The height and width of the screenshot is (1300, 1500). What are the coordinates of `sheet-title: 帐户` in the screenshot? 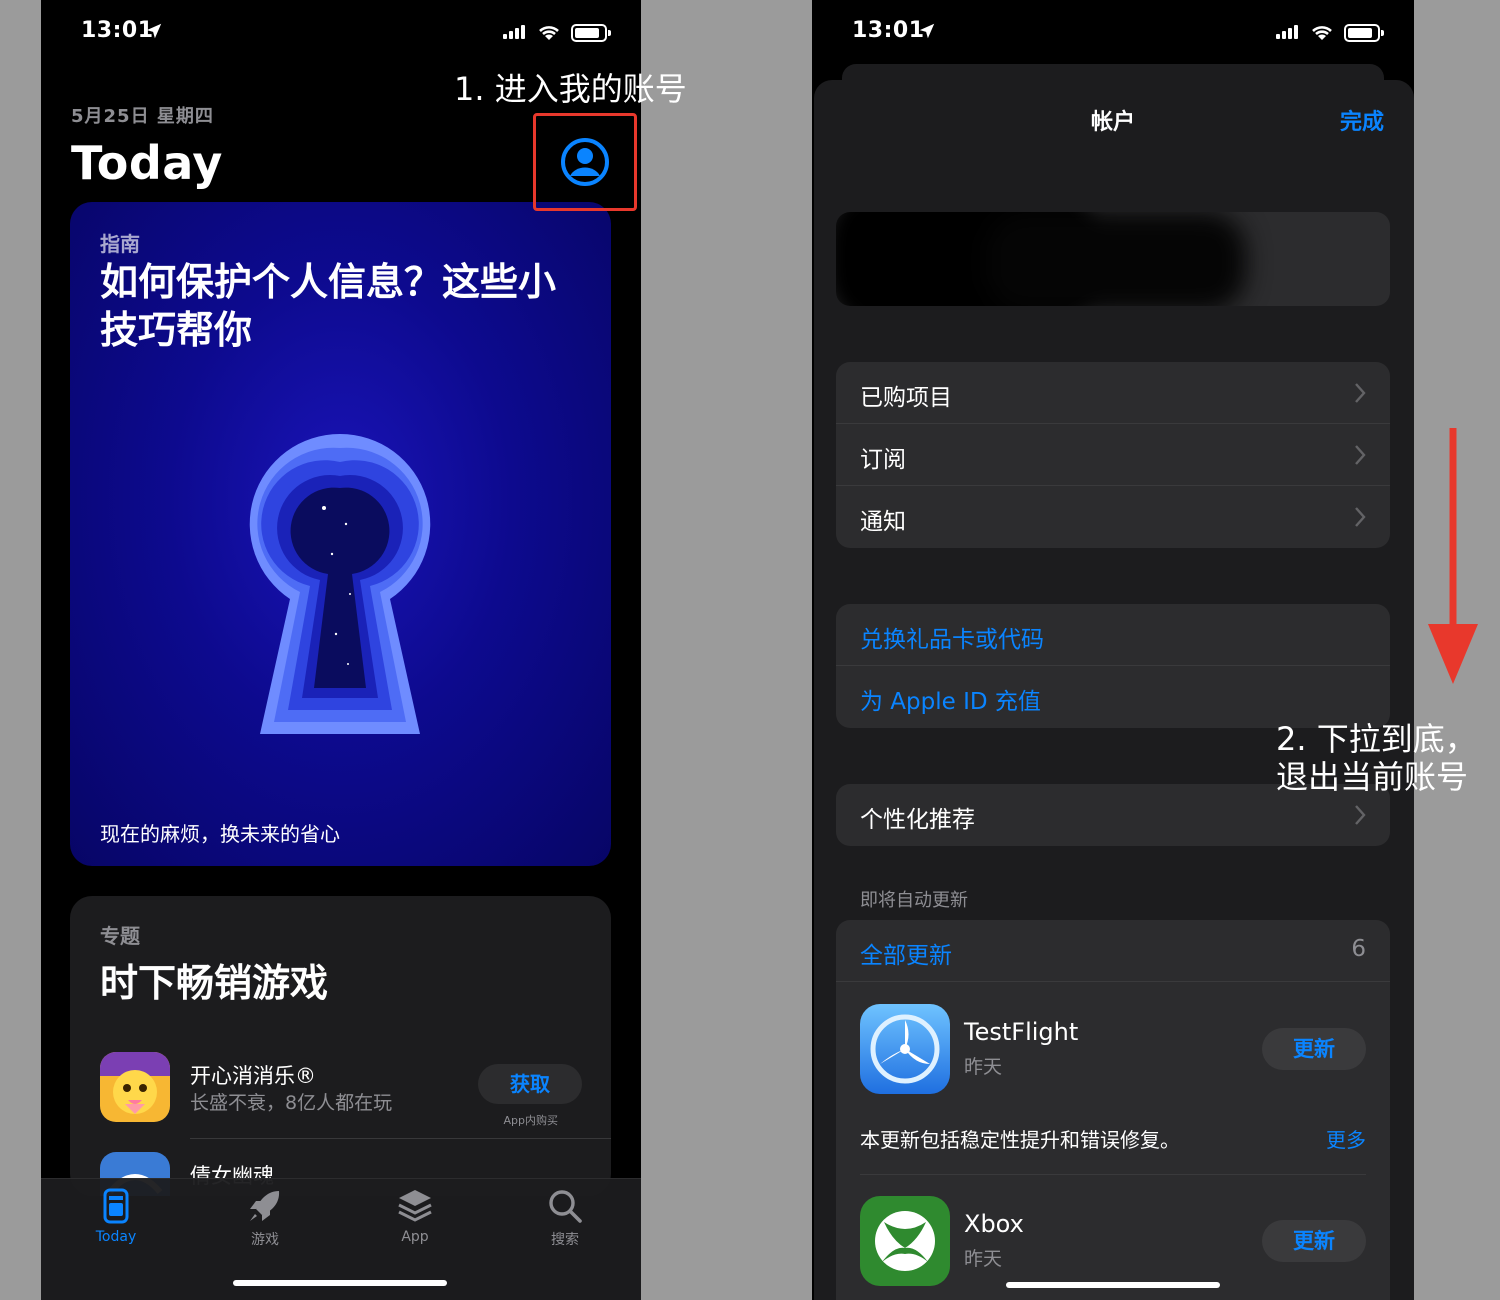 It's located at (1112, 122).